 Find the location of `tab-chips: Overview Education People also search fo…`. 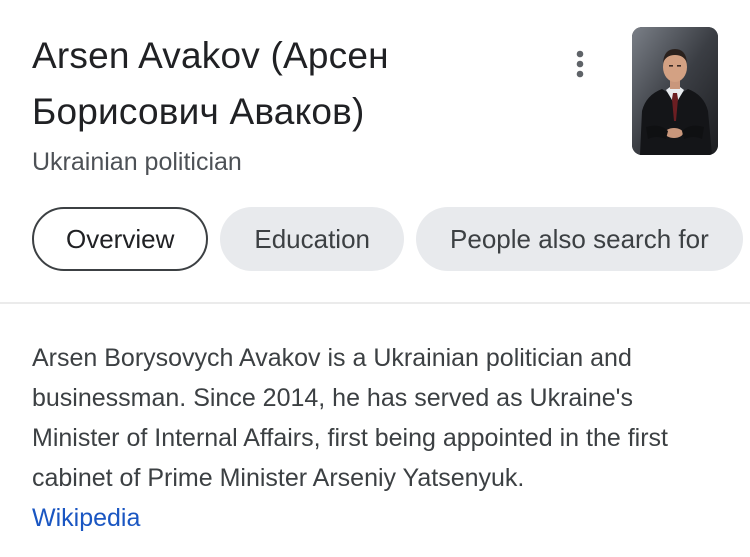

tab-chips: Overview Education People also search fo… is located at coordinates (387, 239).